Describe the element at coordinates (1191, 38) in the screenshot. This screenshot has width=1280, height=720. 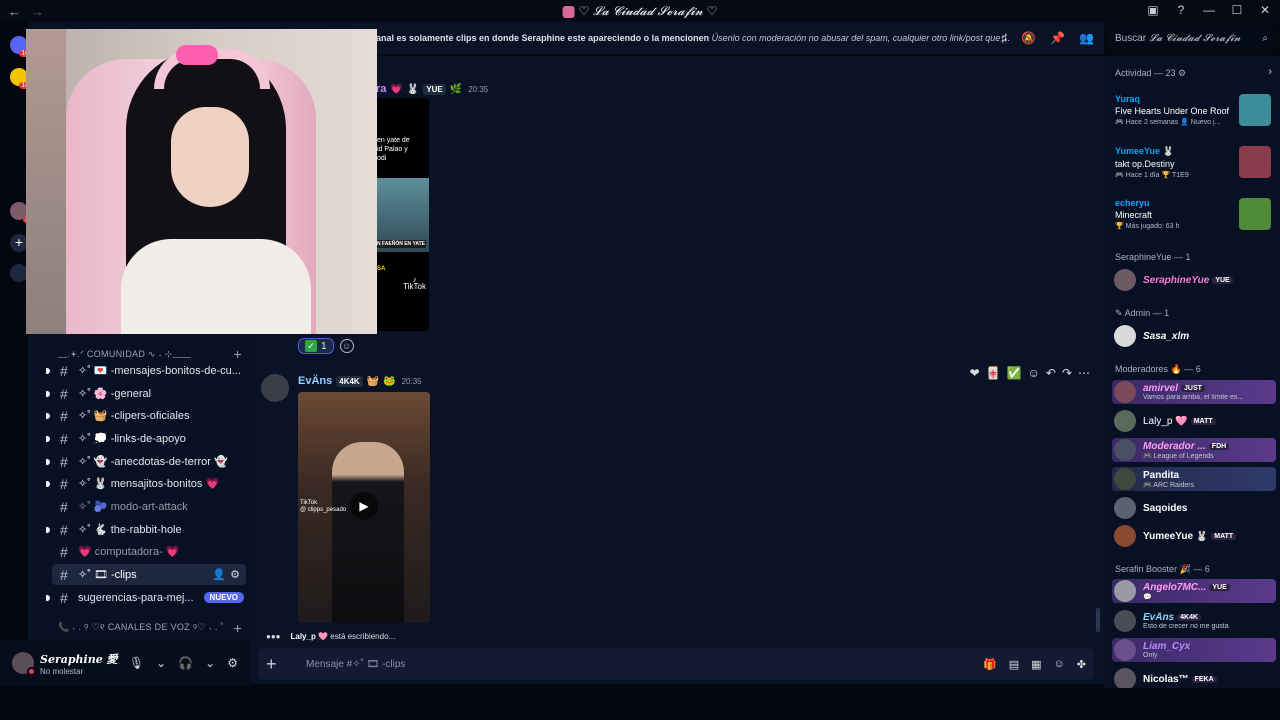
I see `search-input: Buscar 𝓛𝓪 𝓒𝓲𝓾𝓭𝓪𝓭 𝓢𝓮𝓻𝓪𝓯𝓲𝓷 ⌕` at that location.